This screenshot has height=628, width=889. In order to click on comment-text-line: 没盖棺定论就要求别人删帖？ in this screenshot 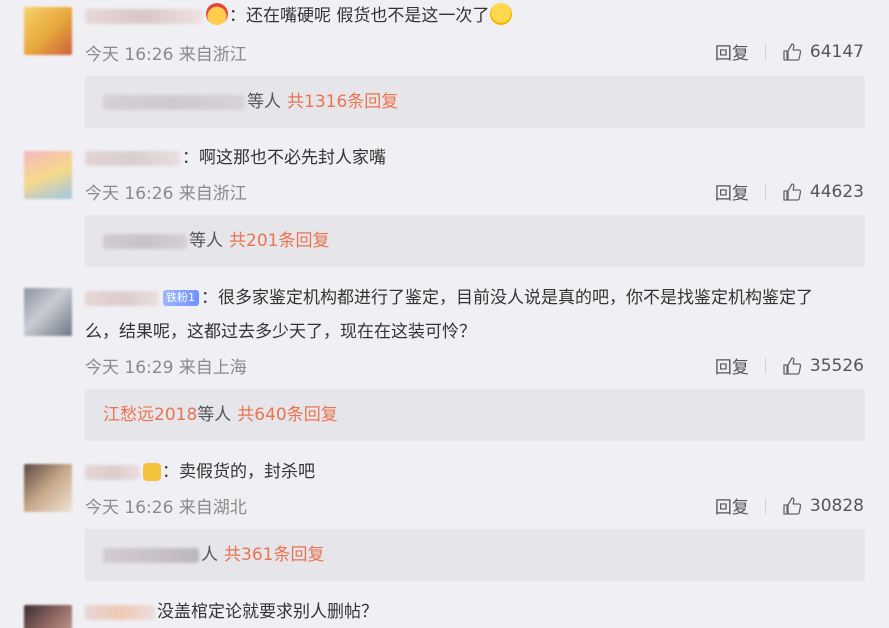, I will do `click(231, 612)`.